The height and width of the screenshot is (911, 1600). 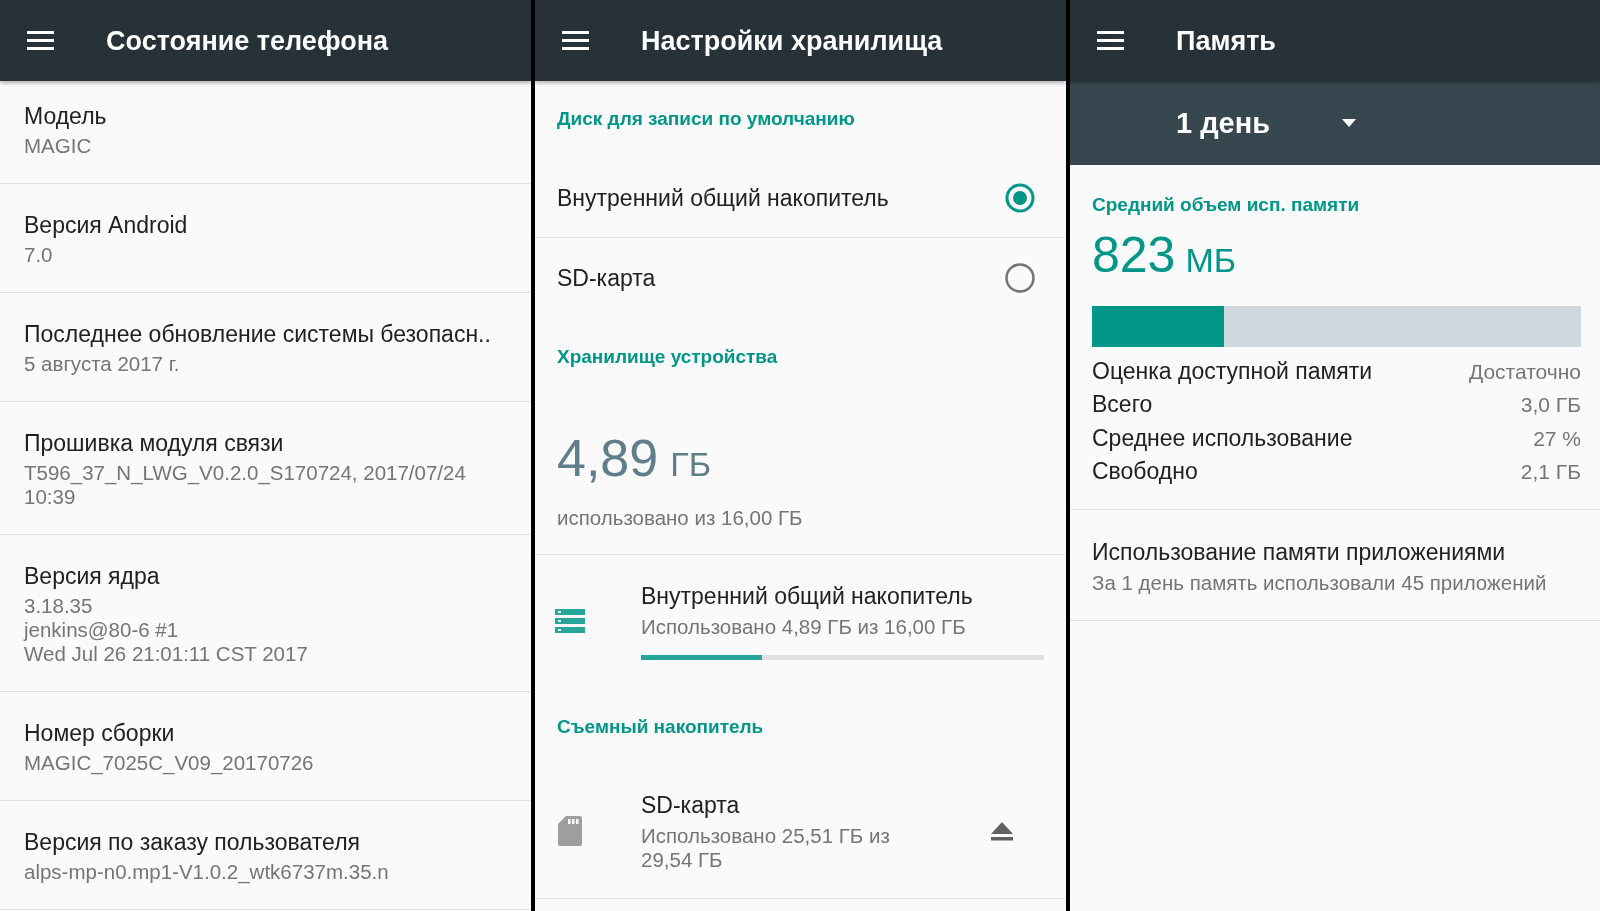 What do you see at coordinates (166, 630) in the screenshot?
I see `setting-value: 3.18.35 jenkins@80-6 #1 Wed Jul 26 21:01:11 CST 2017` at bounding box center [166, 630].